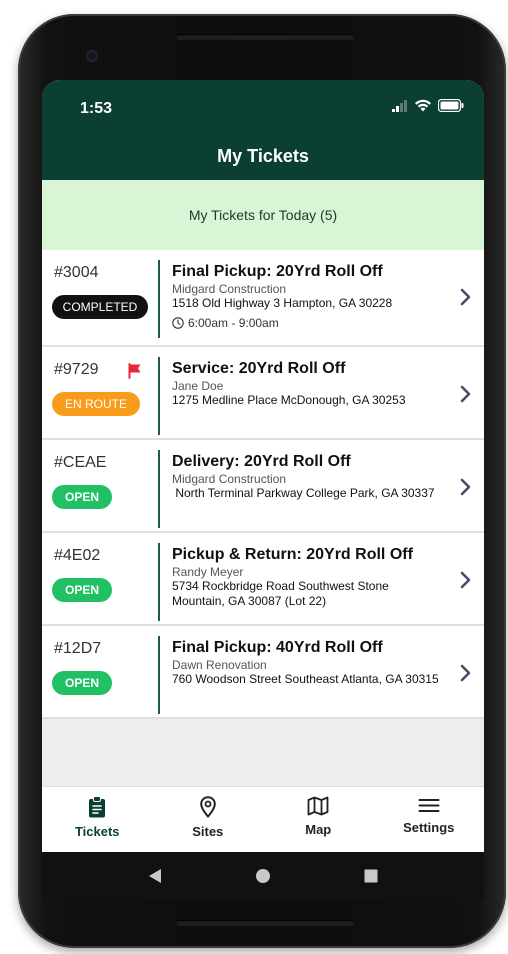 Image resolution: width=508 pixels, height=954 pixels. I want to click on back-icon, so click(155, 876).